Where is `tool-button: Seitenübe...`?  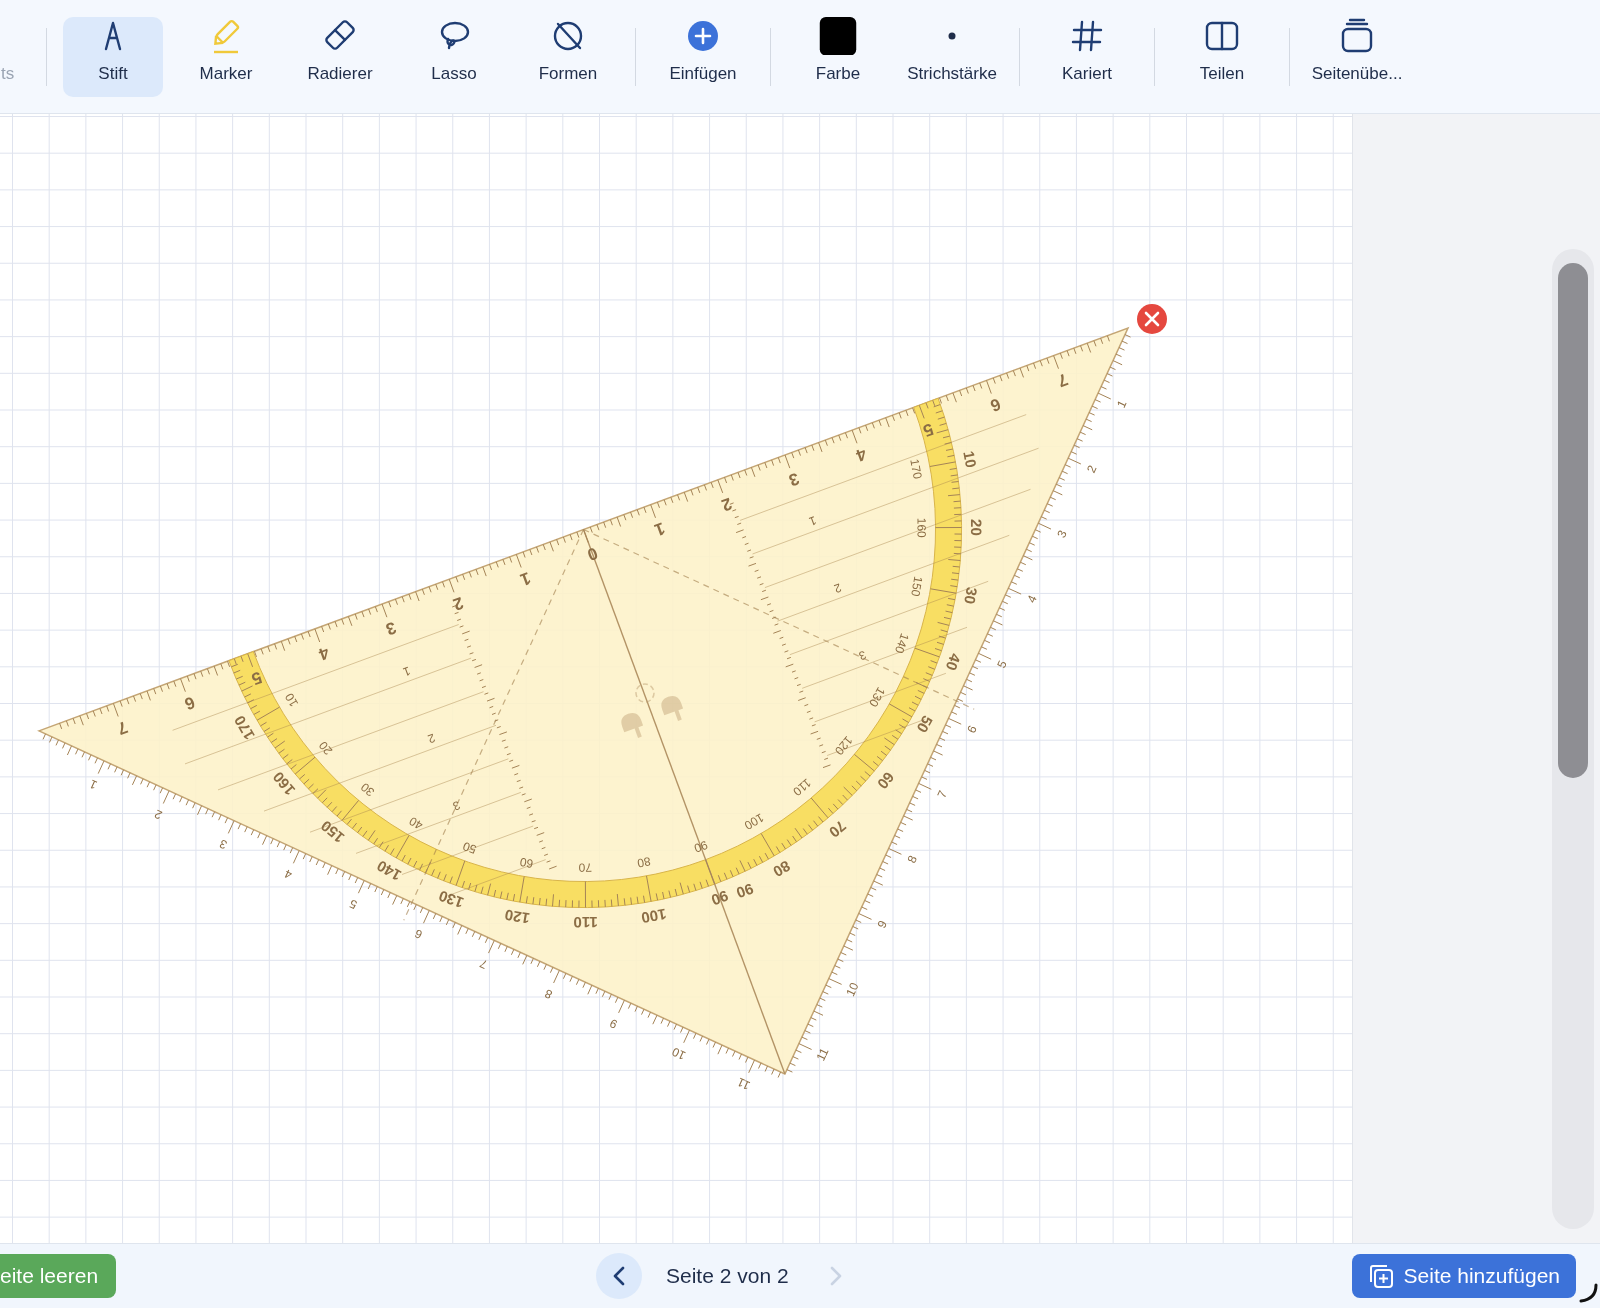 tool-button: Seitenübe... is located at coordinates (1357, 56).